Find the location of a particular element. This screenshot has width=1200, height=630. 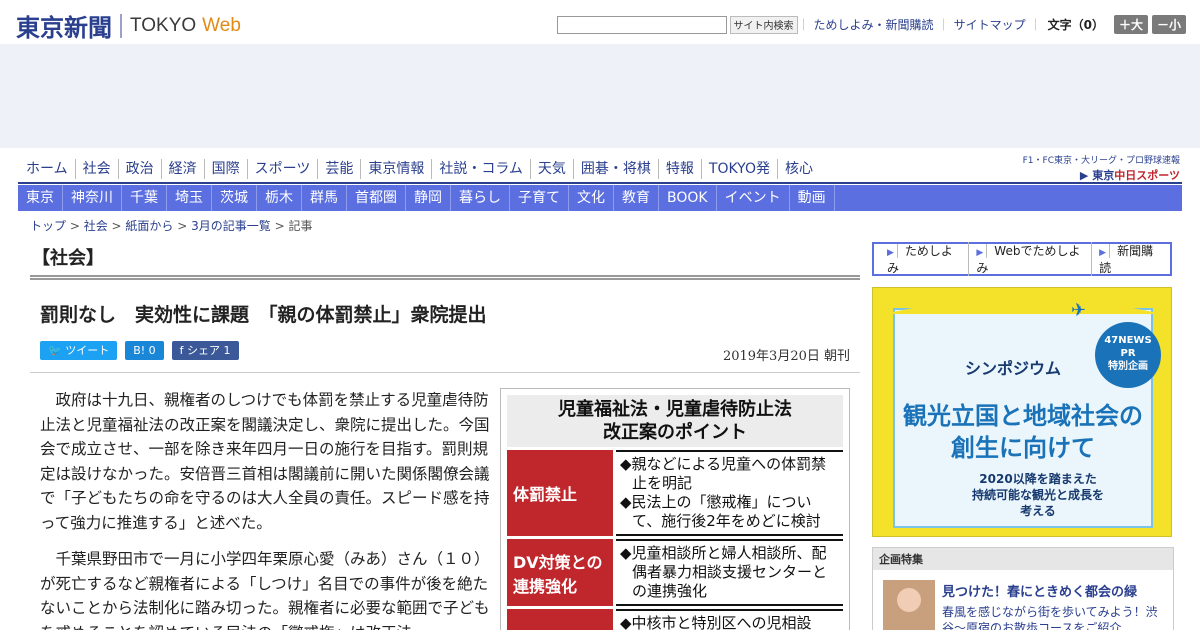

chunichi-tagline: F1・FC東京・大リーグ・プロ野球速報 is located at coordinates (1101, 161).